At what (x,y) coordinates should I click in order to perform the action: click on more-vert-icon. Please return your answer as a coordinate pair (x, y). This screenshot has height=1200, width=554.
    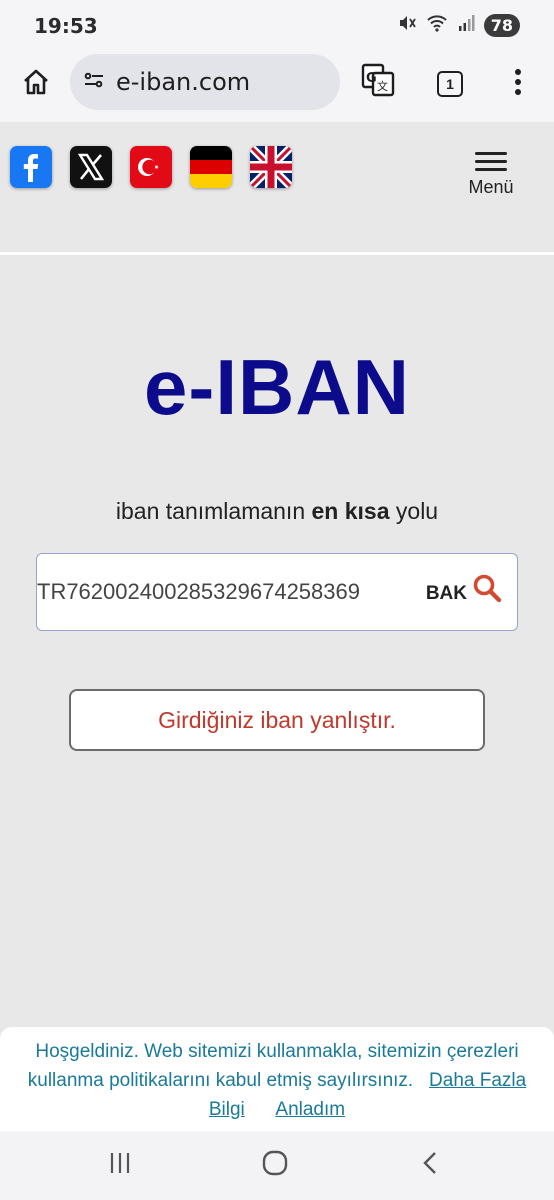
    Looking at the image, I should click on (518, 84).